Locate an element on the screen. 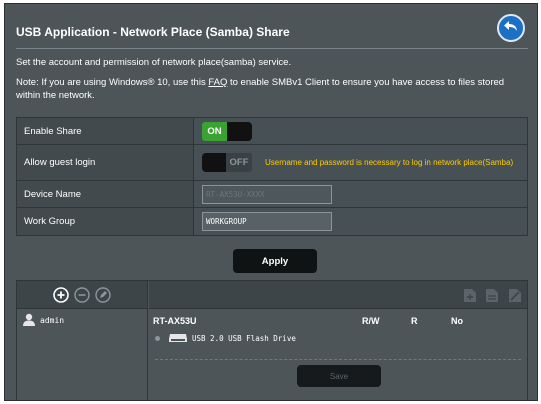 The height and width of the screenshot is (404, 541). toggle-off-label: OFF is located at coordinates (239, 162).